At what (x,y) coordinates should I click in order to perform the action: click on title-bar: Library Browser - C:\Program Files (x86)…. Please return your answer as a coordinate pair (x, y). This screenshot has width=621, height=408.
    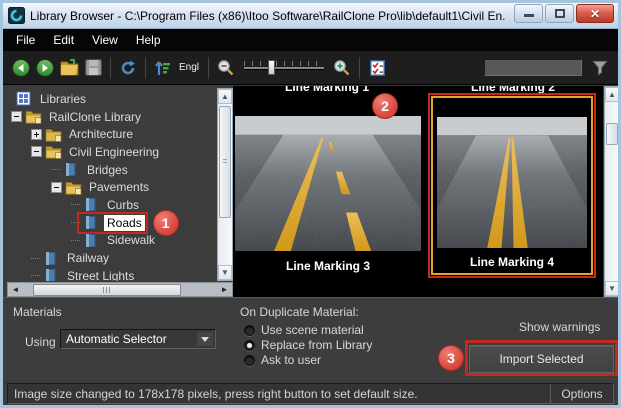
    Looking at the image, I should click on (310, 16).